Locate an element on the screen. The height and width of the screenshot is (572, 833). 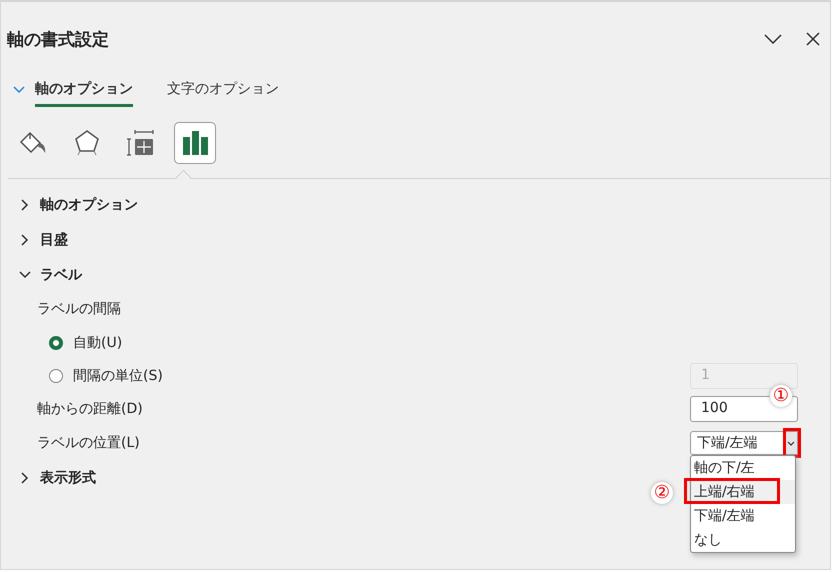
section-title: 表示形式 is located at coordinates (68, 477).